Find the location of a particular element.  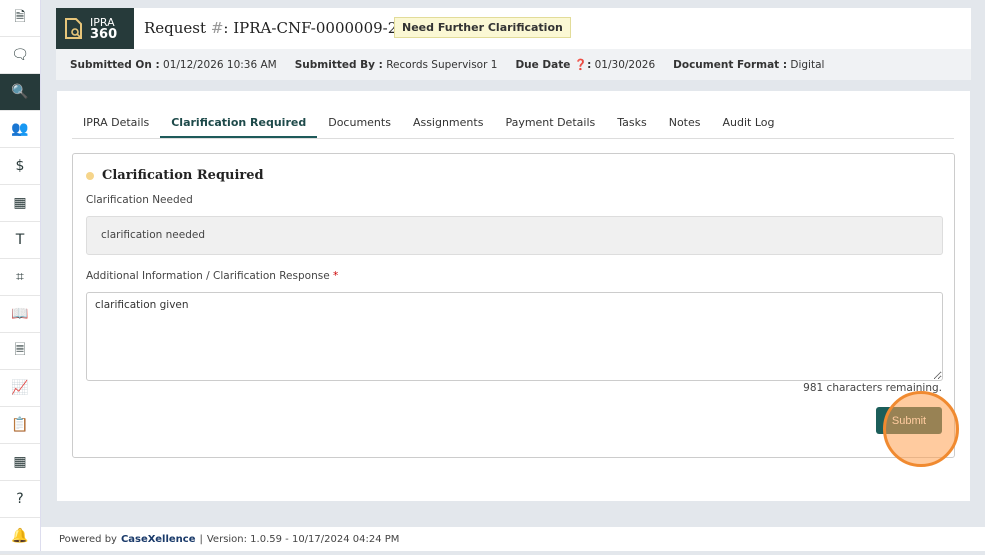

sidebar-item-users: 👥 is located at coordinates (20, 129).